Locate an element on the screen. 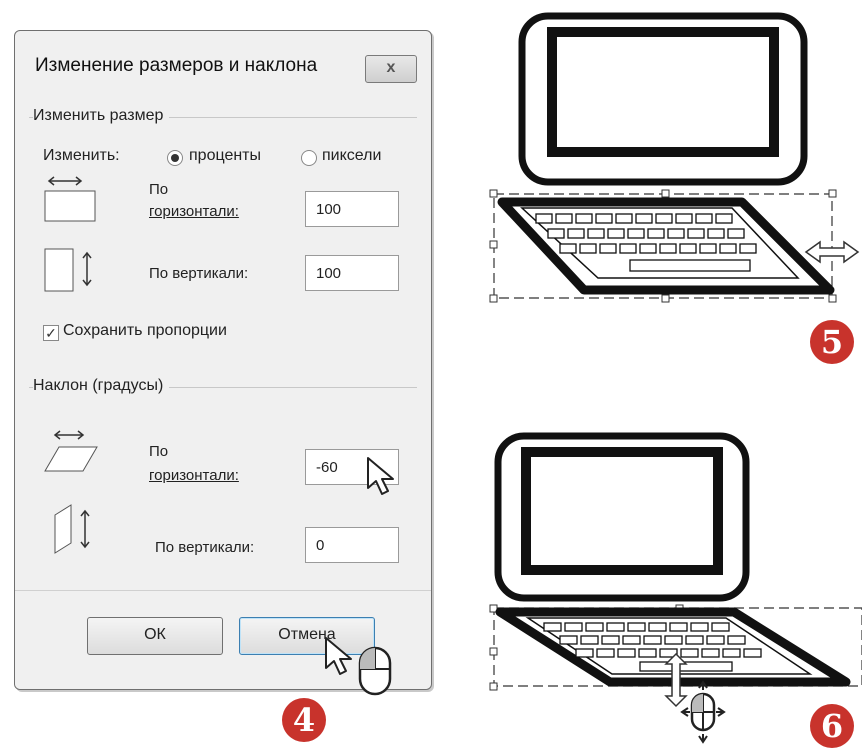 The image size is (862, 753). keep-ratio-checkbox: ✓ is located at coordinates (51, 333).